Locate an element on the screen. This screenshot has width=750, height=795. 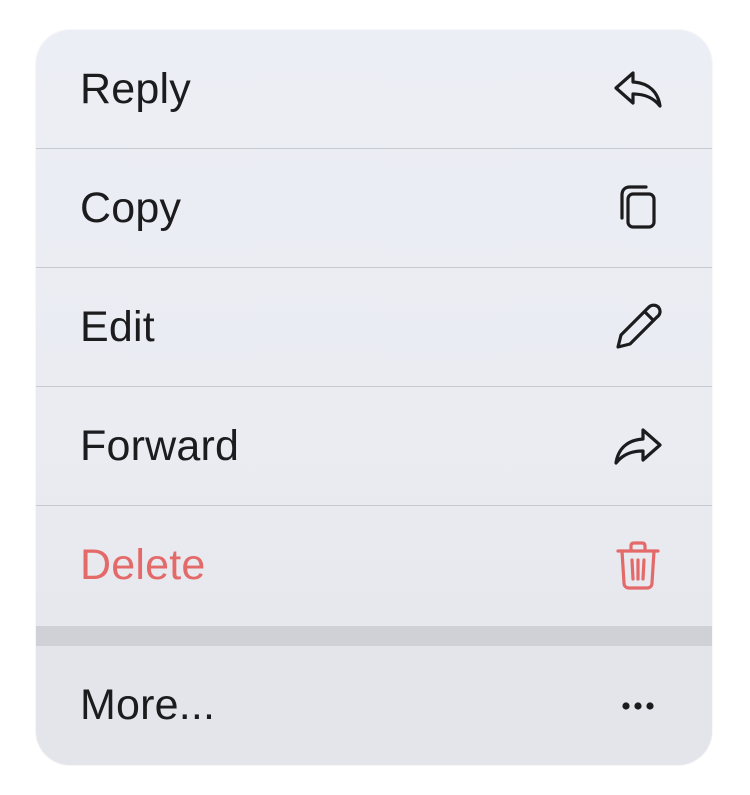
copy-icon is located at coordinates (638, 208).